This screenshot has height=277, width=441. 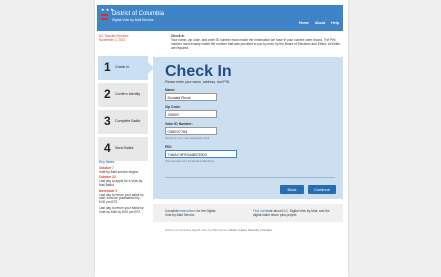 I want to click on voter-id-field: 038297764, so click(x=191, y=131).